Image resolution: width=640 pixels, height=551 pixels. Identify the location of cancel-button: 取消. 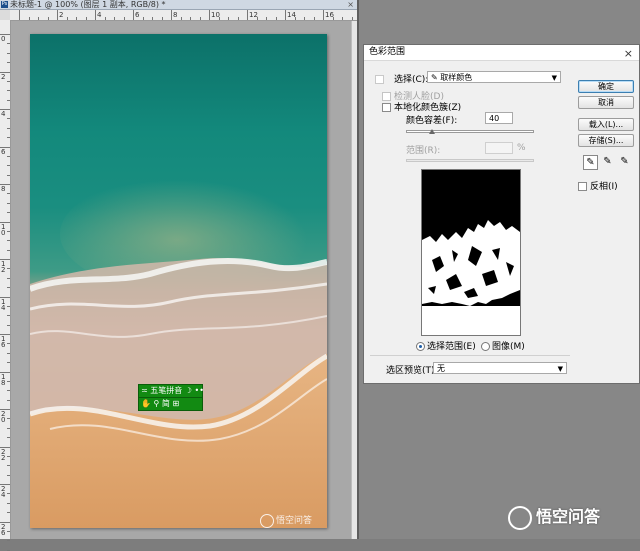
(606, 102).